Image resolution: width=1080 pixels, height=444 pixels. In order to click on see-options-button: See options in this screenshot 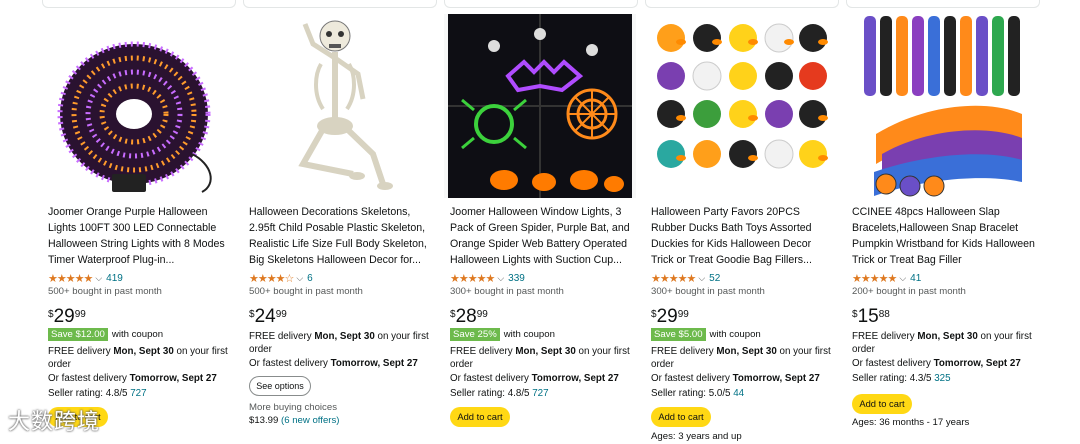, I will do `click(280, 386)`.